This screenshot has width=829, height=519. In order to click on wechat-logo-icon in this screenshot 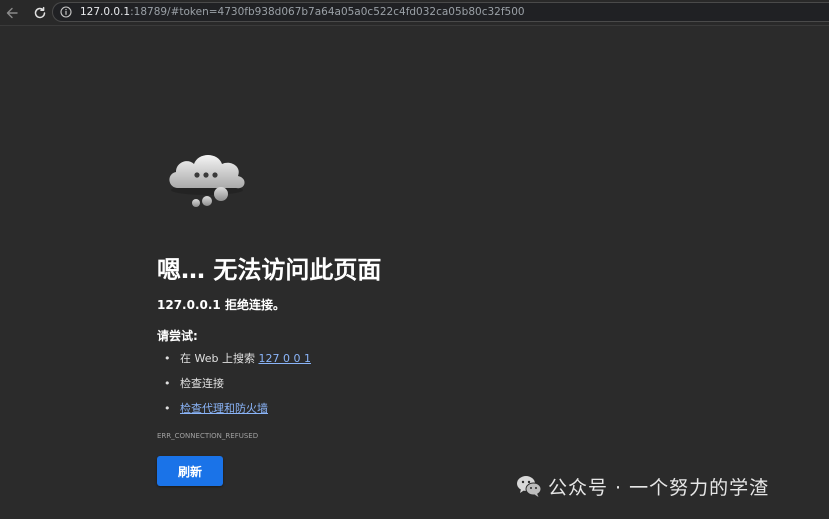, I will do `click(529, 486)`.